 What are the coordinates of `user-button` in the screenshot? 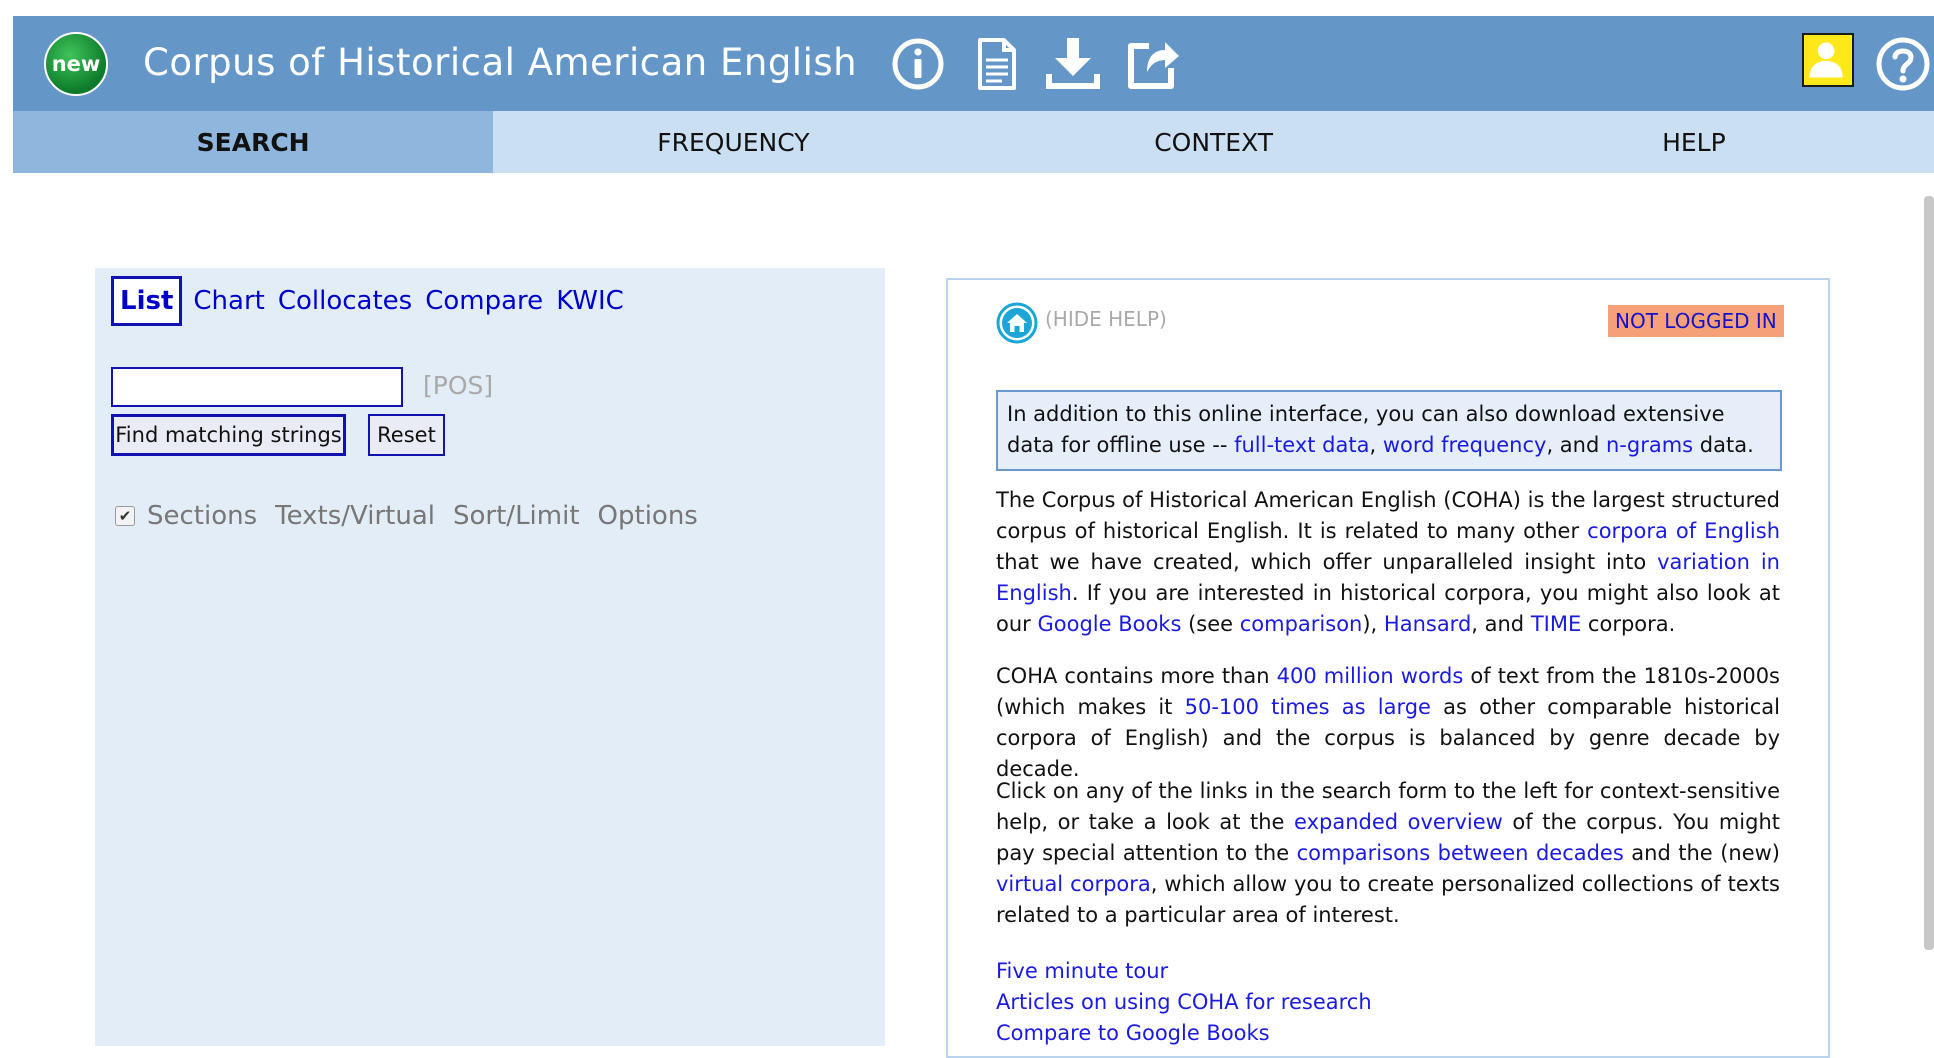 It's located at (1828, 60).